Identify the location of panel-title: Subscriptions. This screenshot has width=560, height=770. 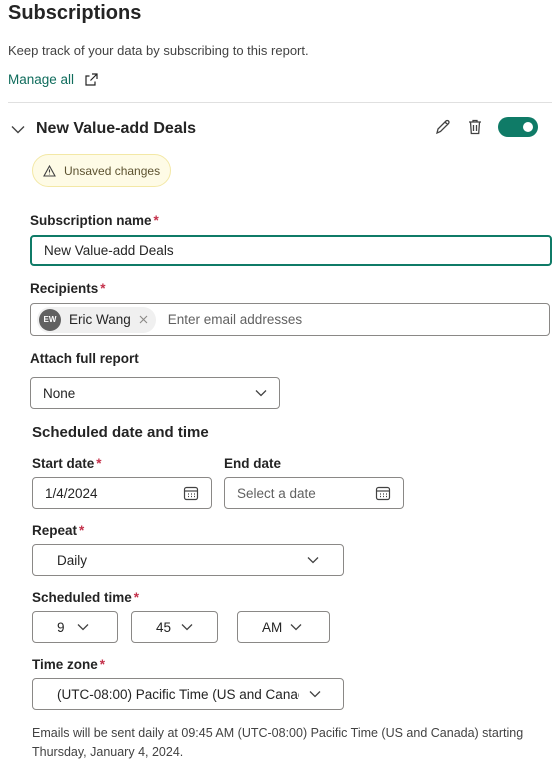
(75, 13).